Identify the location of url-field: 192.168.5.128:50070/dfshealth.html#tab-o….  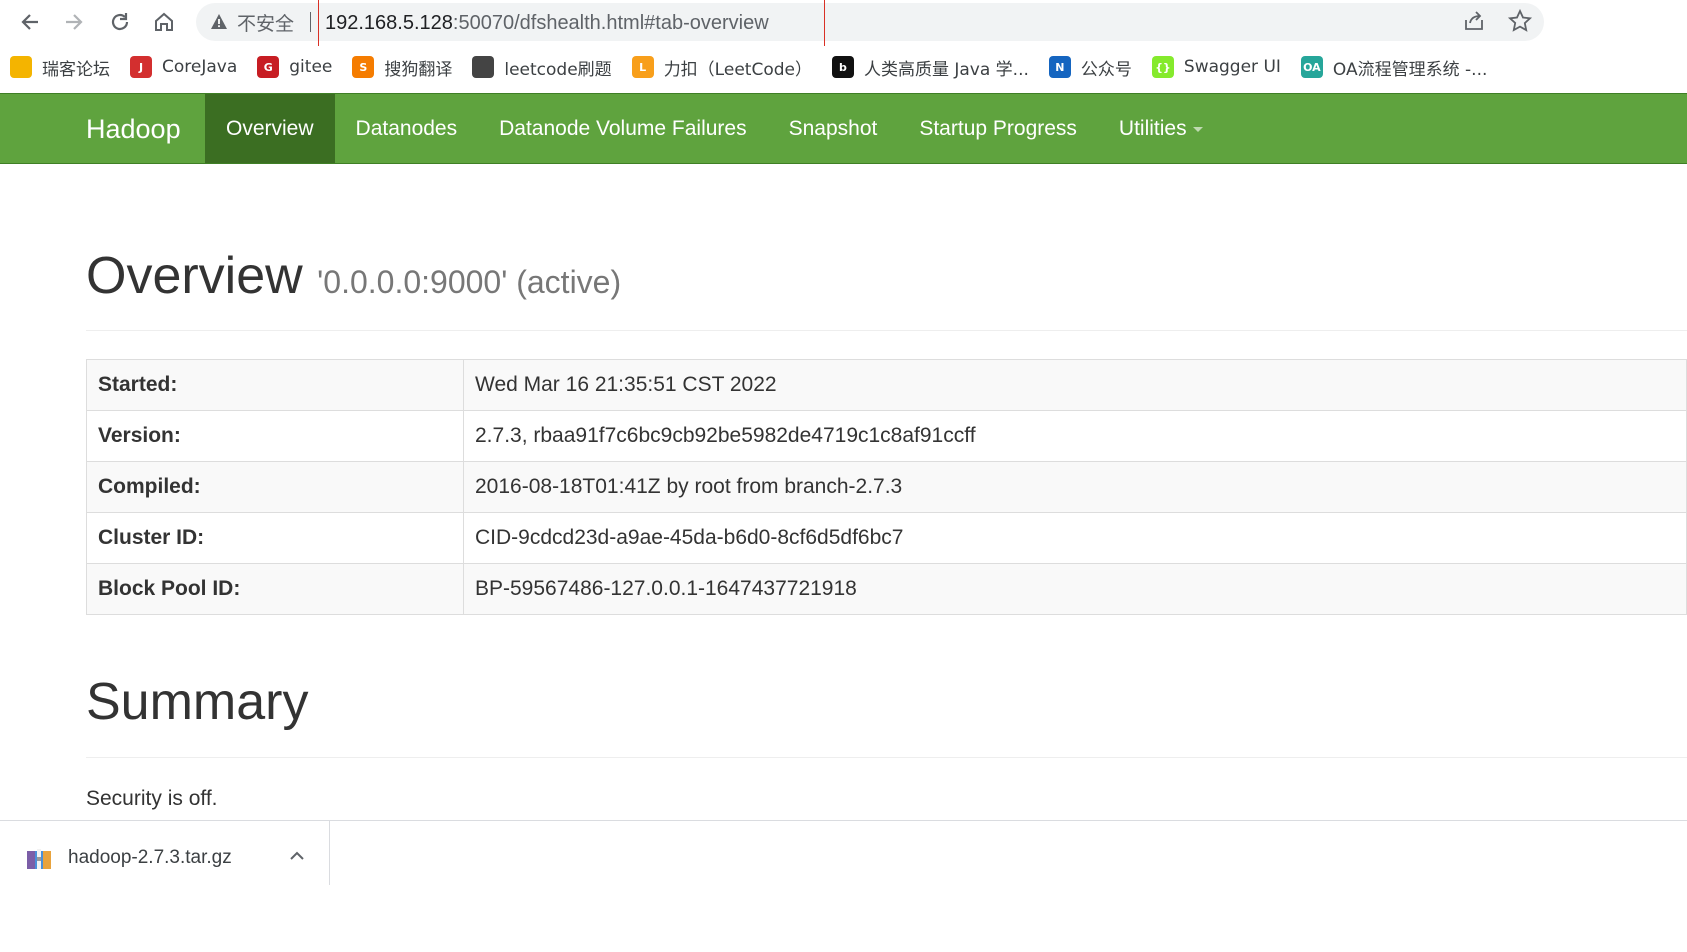
(571, 23).